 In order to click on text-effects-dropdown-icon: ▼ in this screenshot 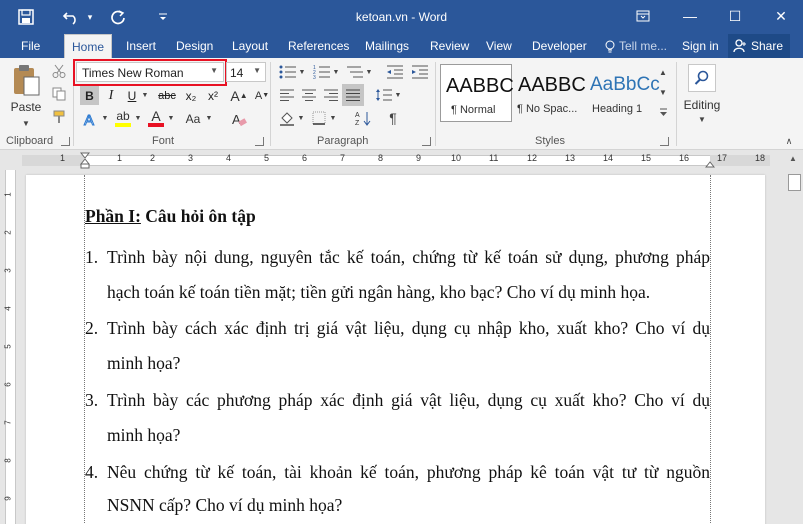, I will do `click(105, 118)`.